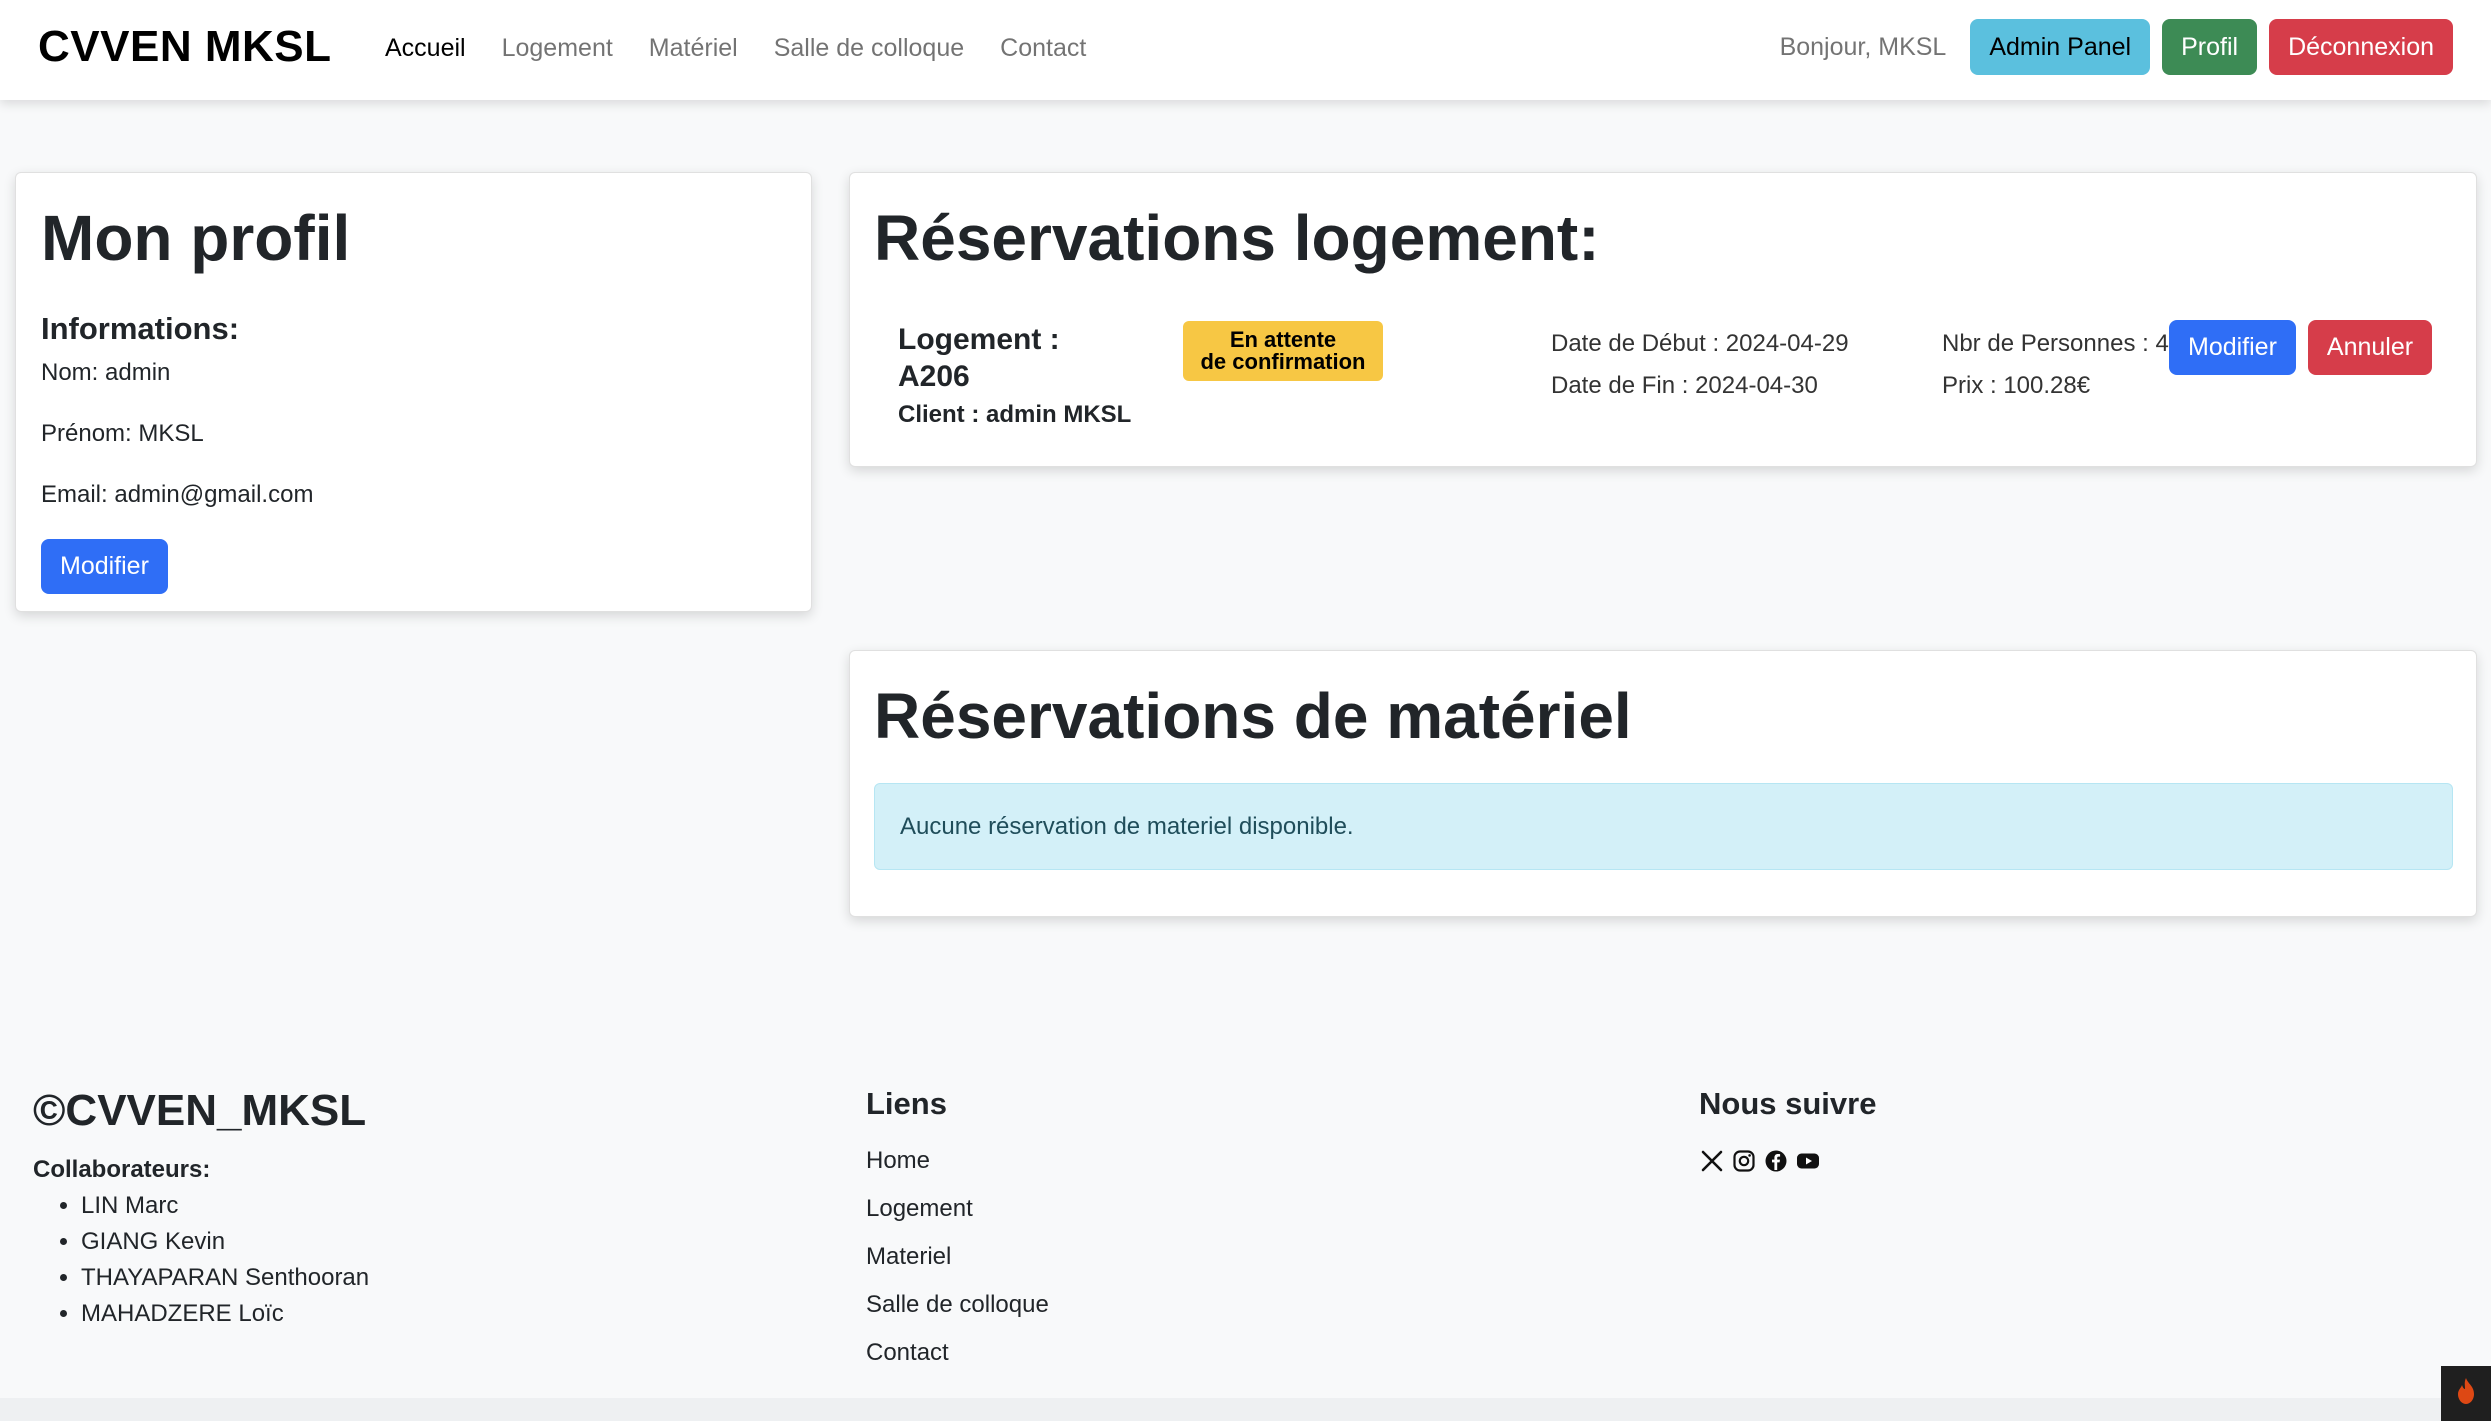  Describe the element at coordinates (2301, 347) in the screenshot. I see `reservation-actions: Modifier Annuler` at that location.